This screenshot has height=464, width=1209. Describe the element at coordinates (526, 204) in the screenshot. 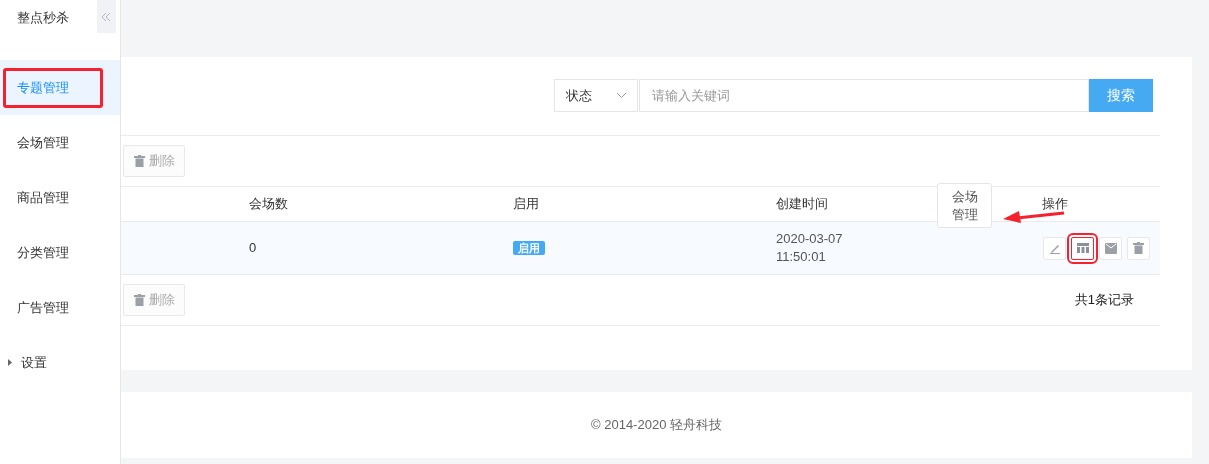

I see `column-header: 启用` at that location.